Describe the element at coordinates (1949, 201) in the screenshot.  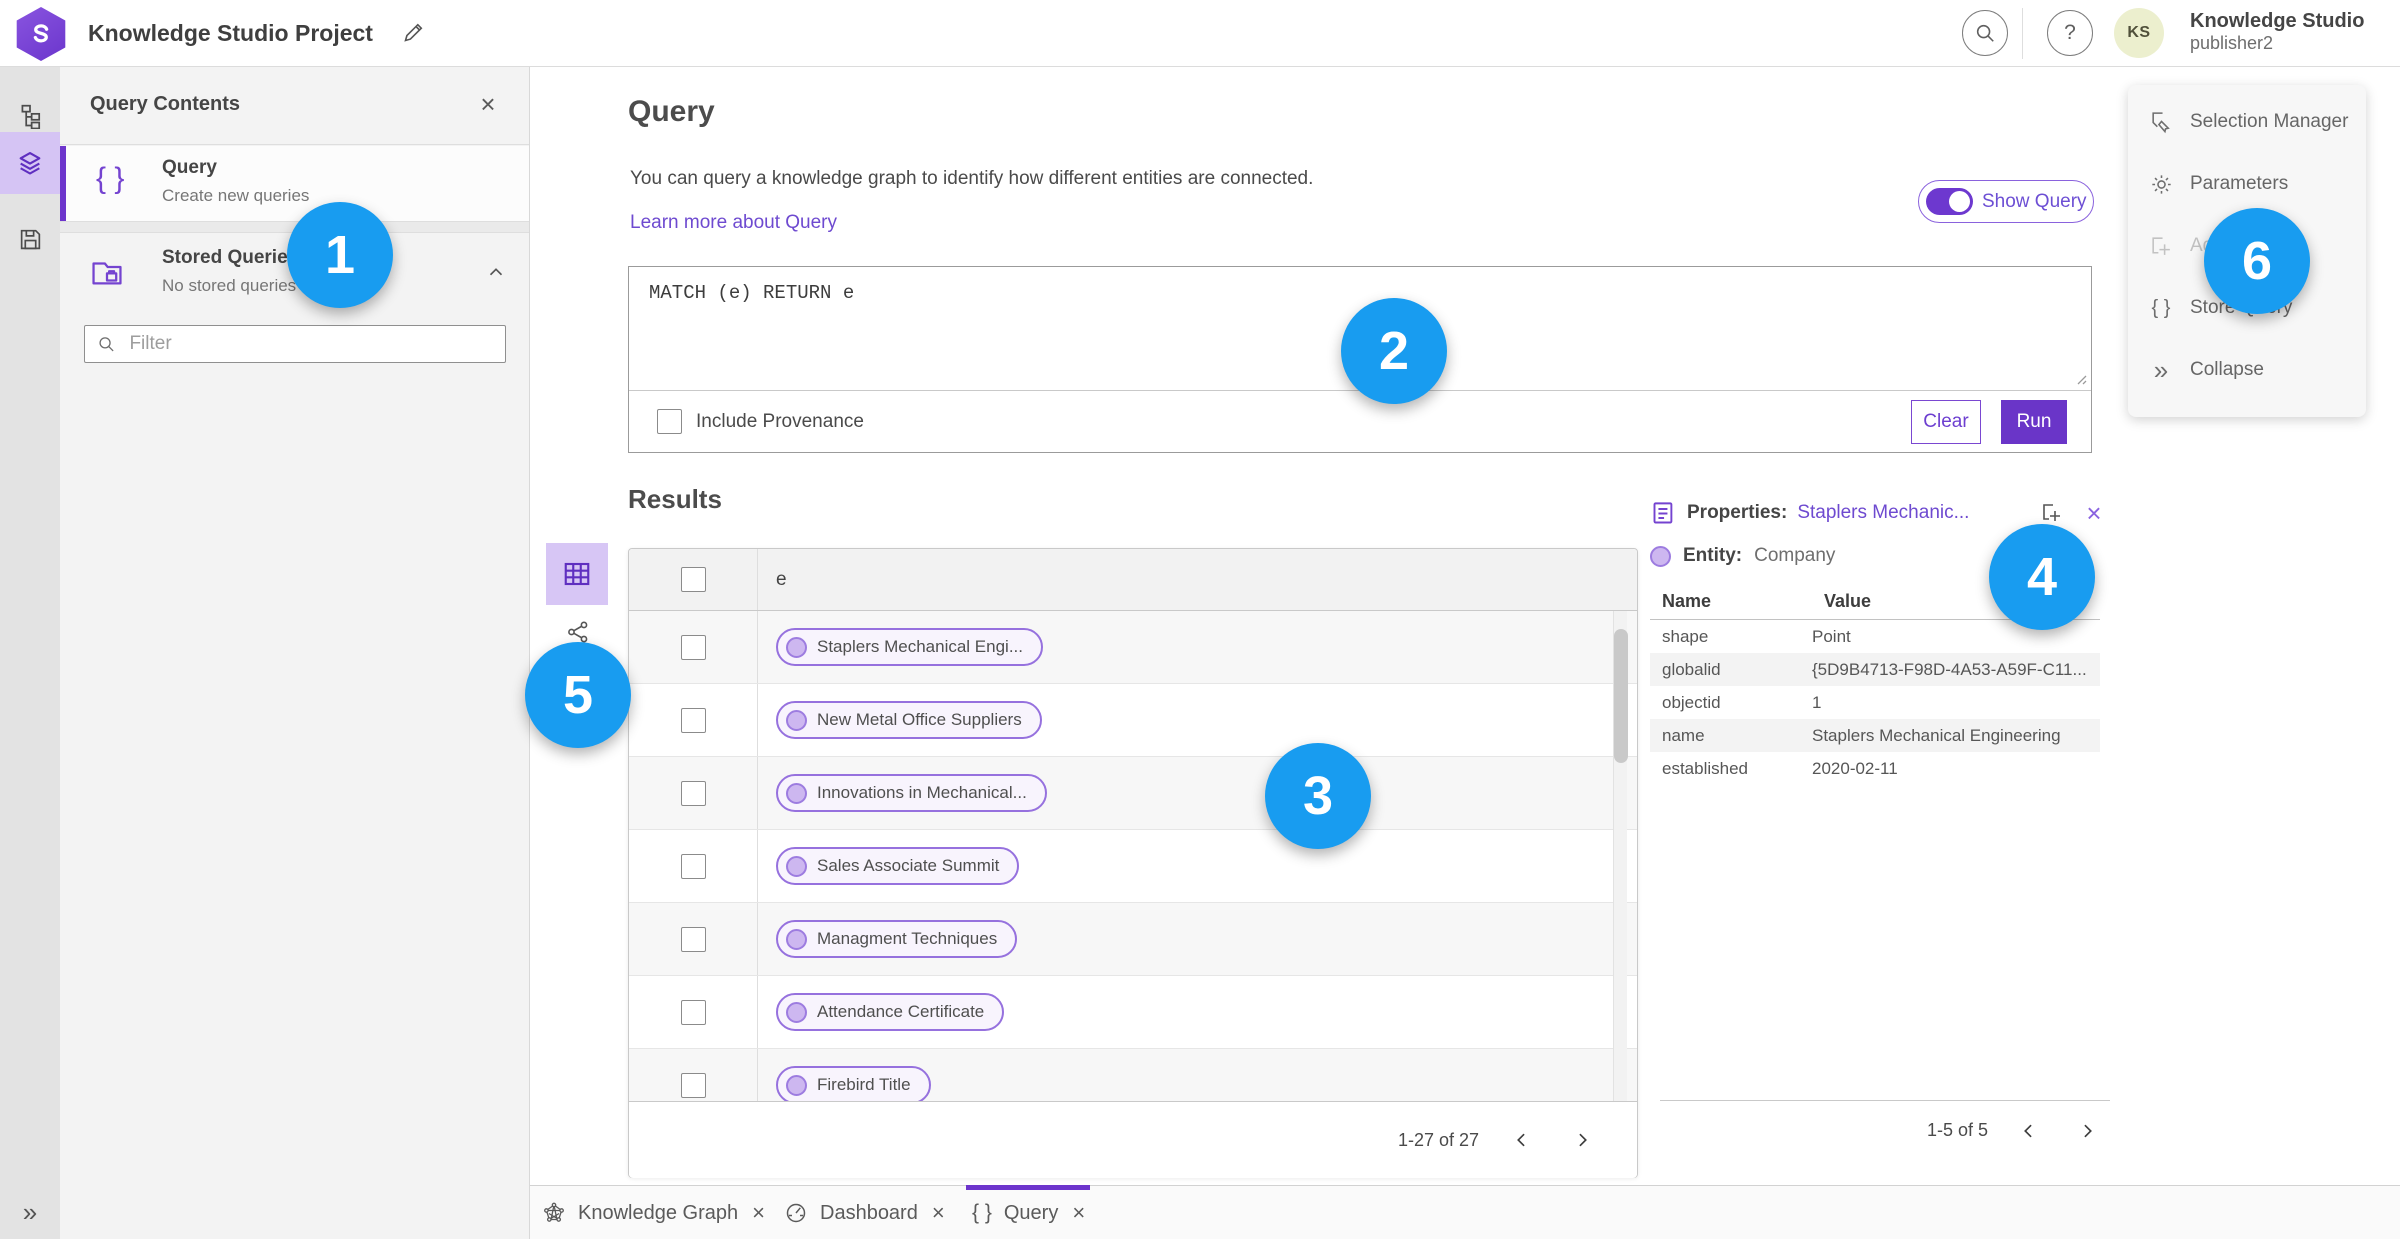
I see `toggle-switch-icon` at that location.